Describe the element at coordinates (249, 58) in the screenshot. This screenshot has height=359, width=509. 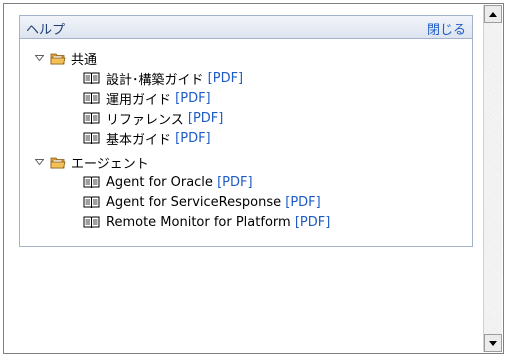
I see `group-row: 共通` at that location.